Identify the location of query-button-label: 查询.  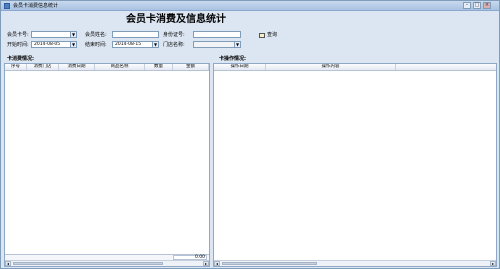
(272, 35).